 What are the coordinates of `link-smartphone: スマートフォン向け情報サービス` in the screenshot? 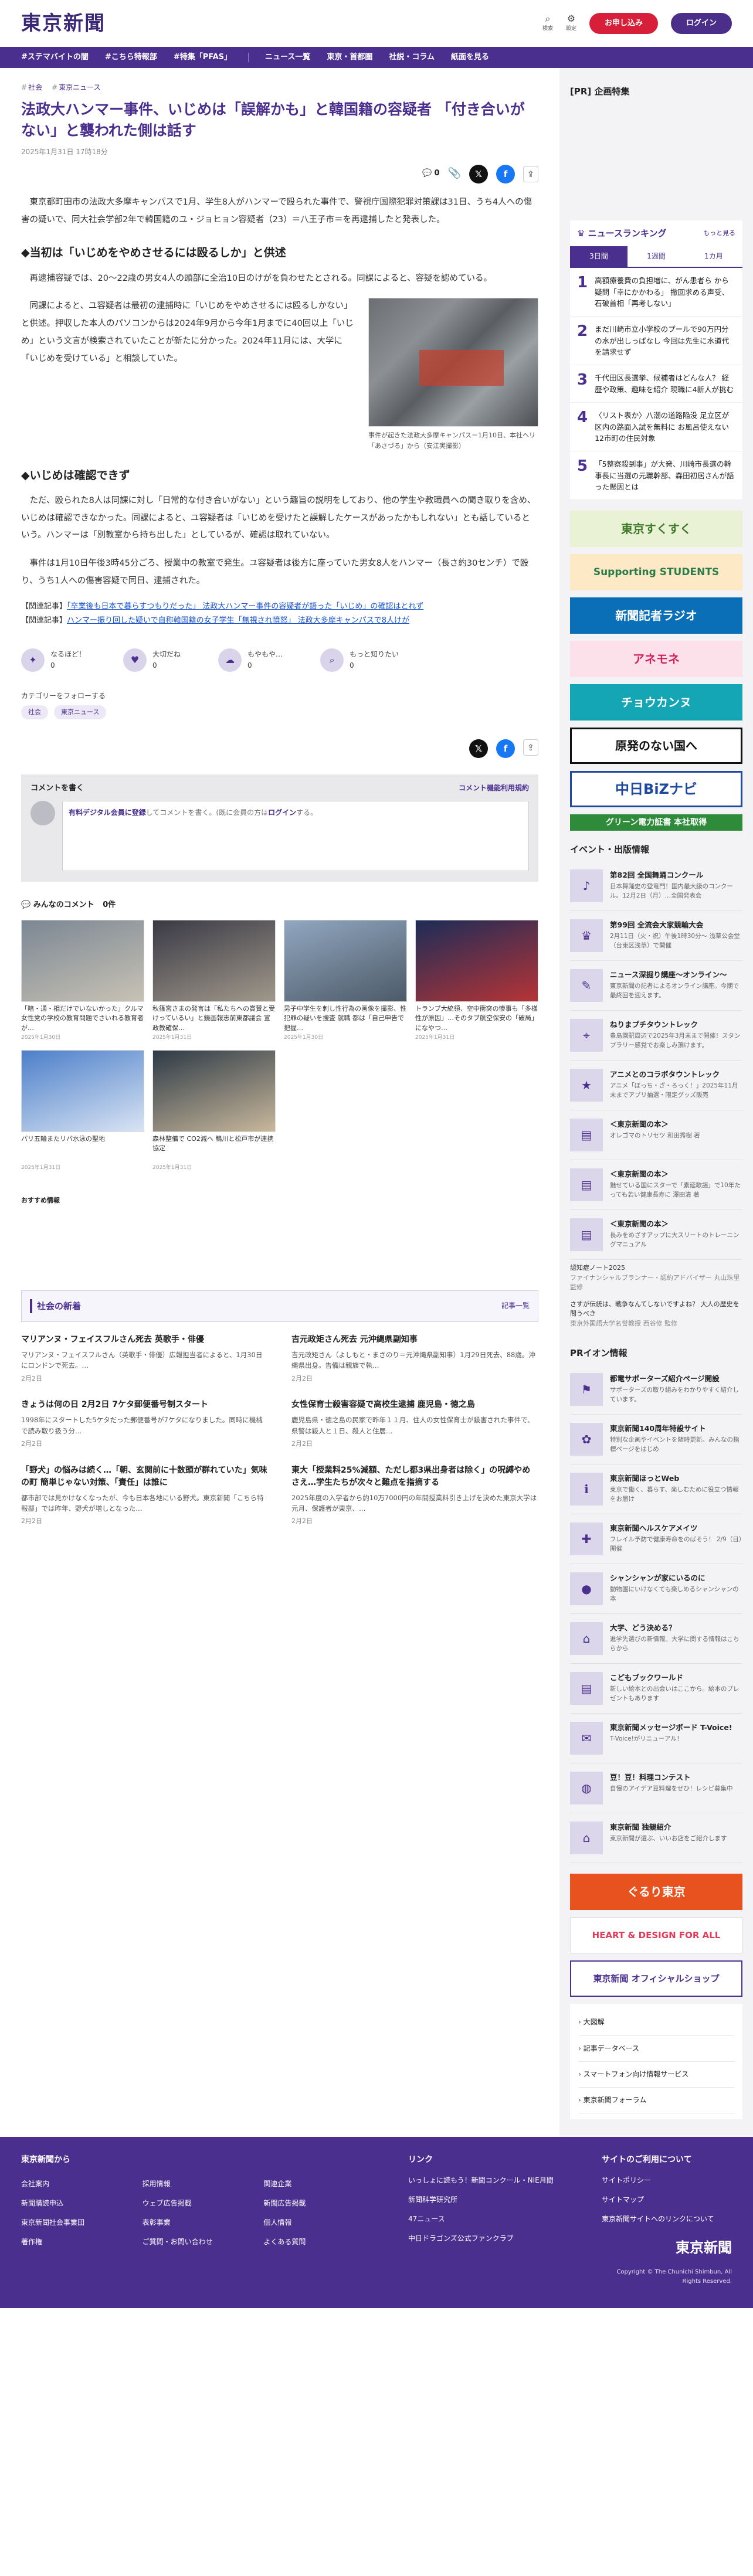 It's located at (656, 2075).